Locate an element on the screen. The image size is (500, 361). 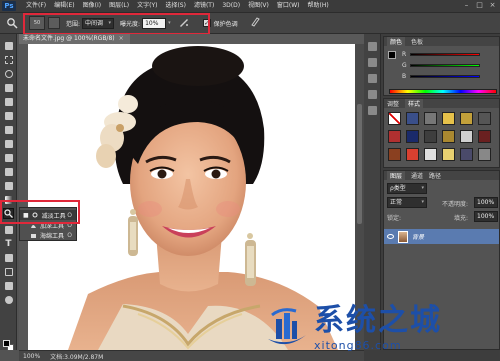
history-icon is located at coordinates (372, 46).